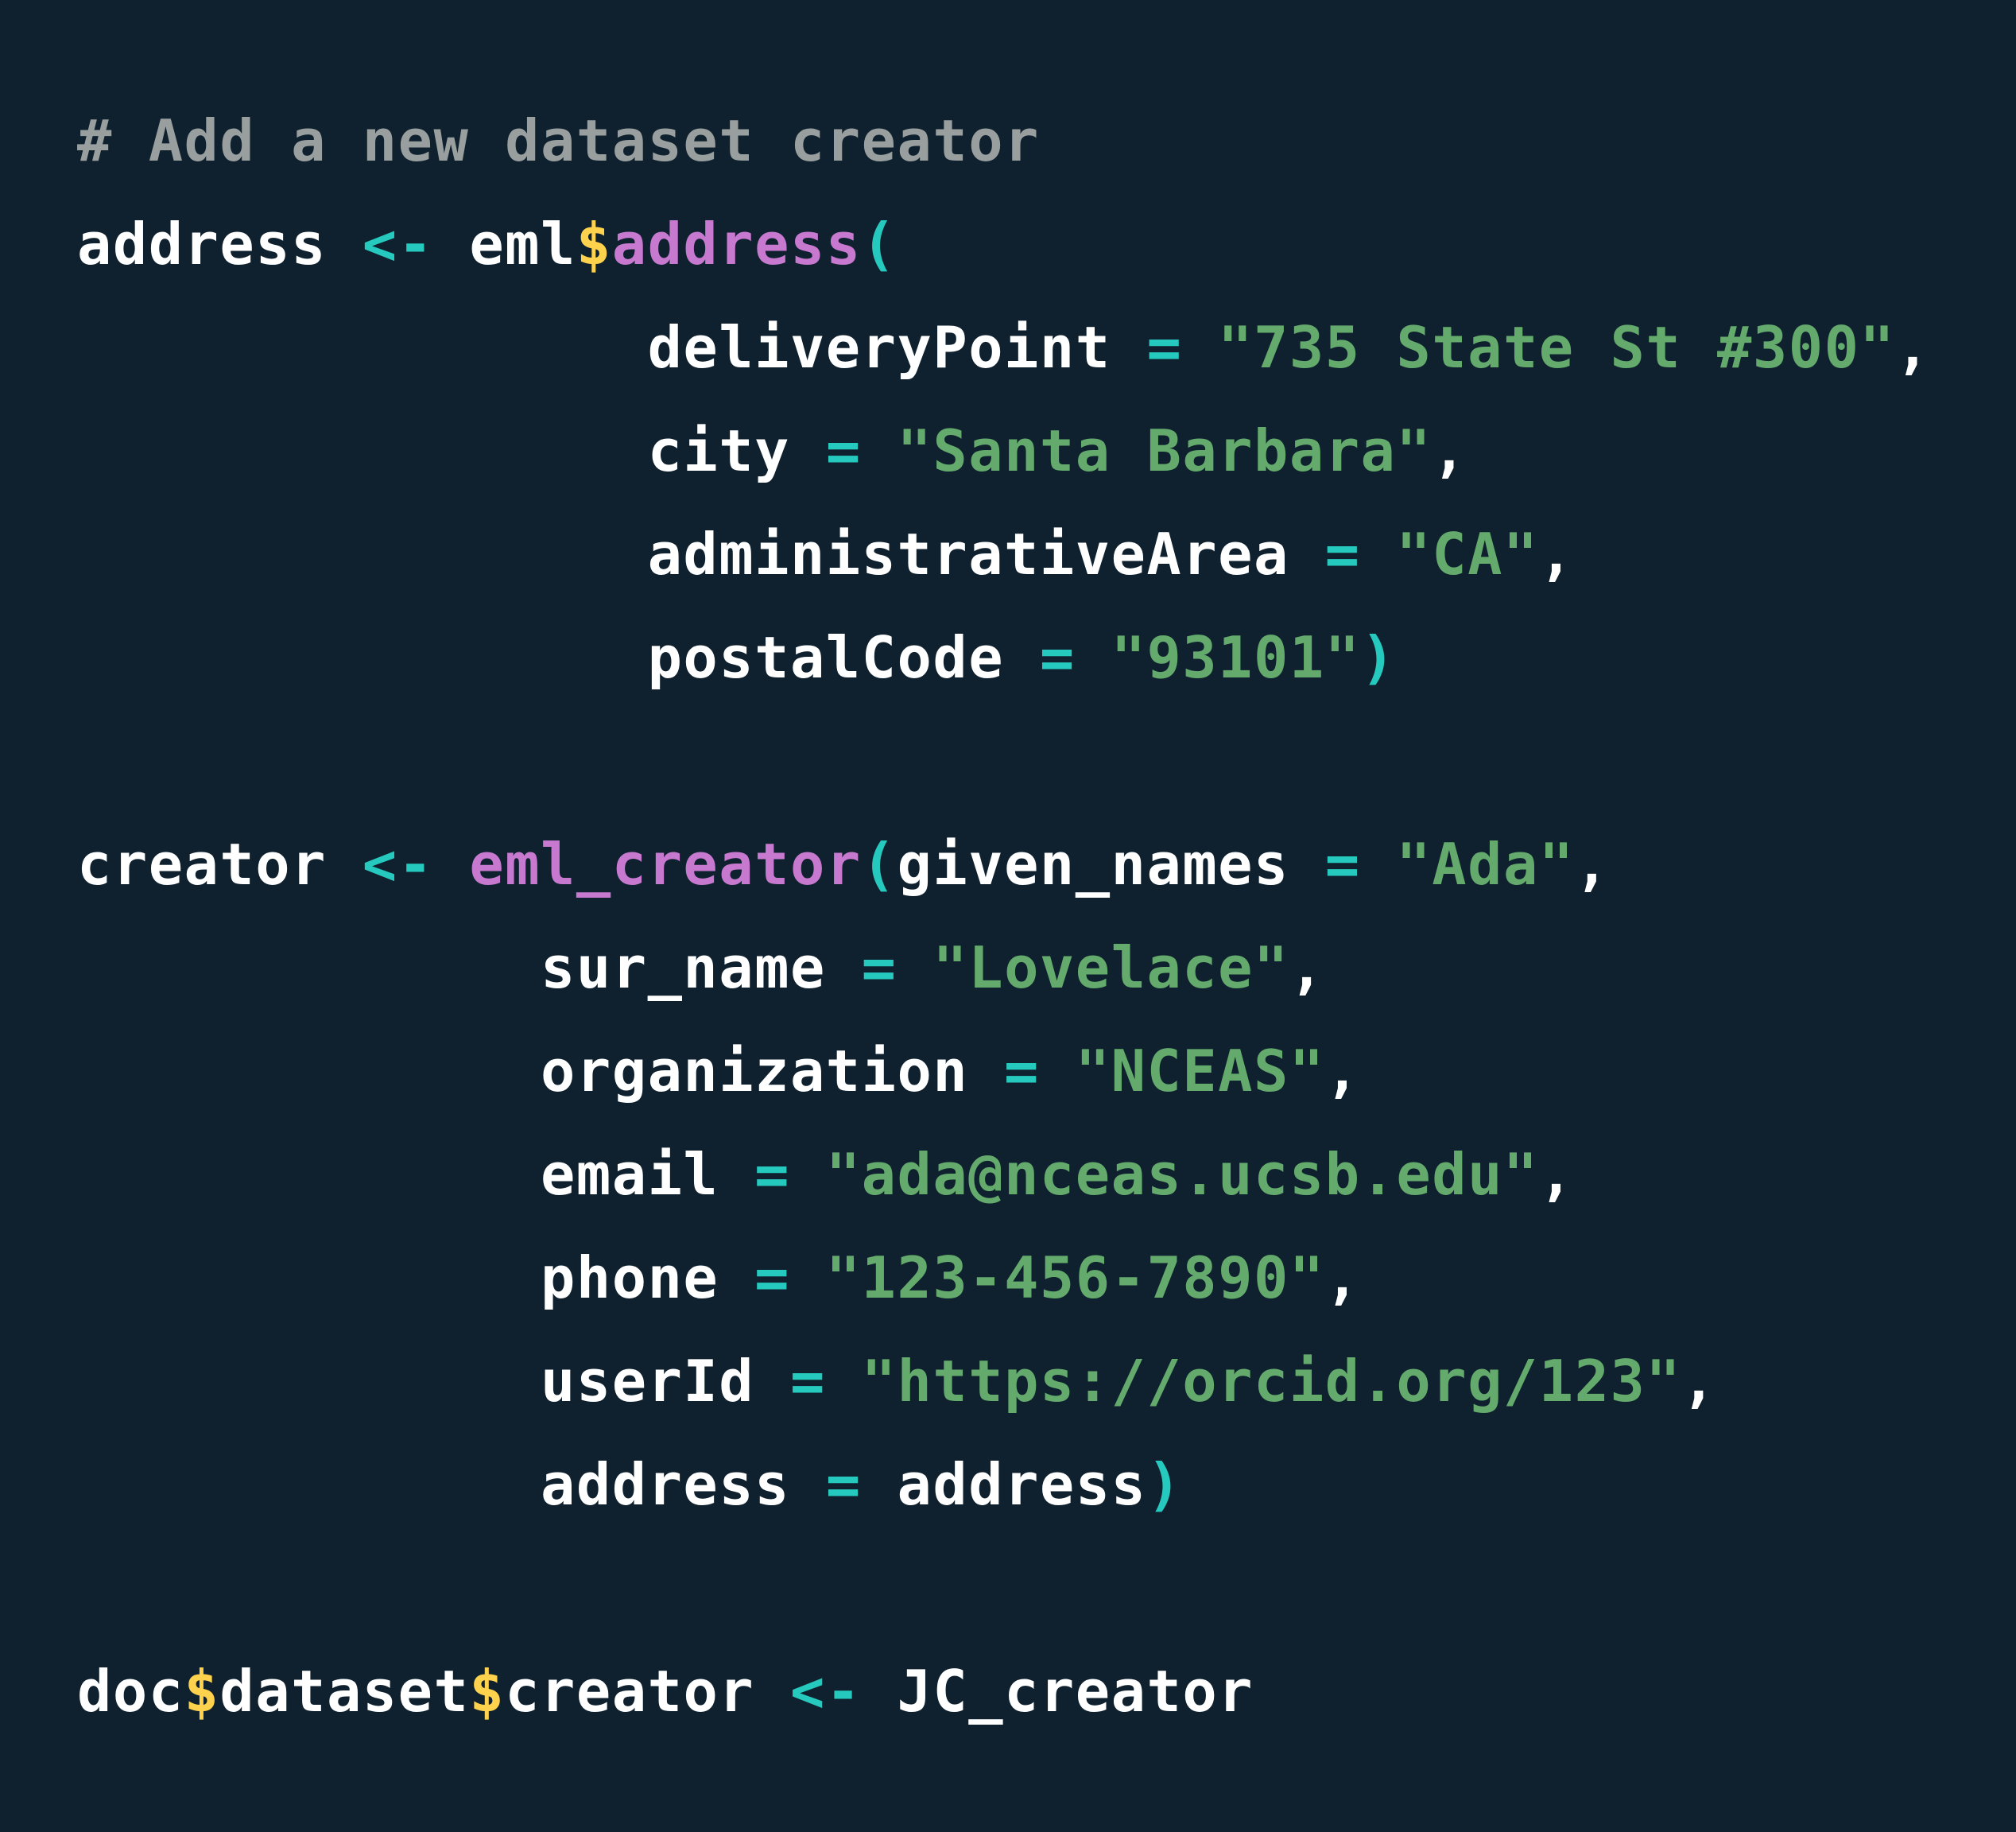 The height and width of the screenshot is (1832, 2016). I want to click on code-identifier: doc, so click(130, 1691).